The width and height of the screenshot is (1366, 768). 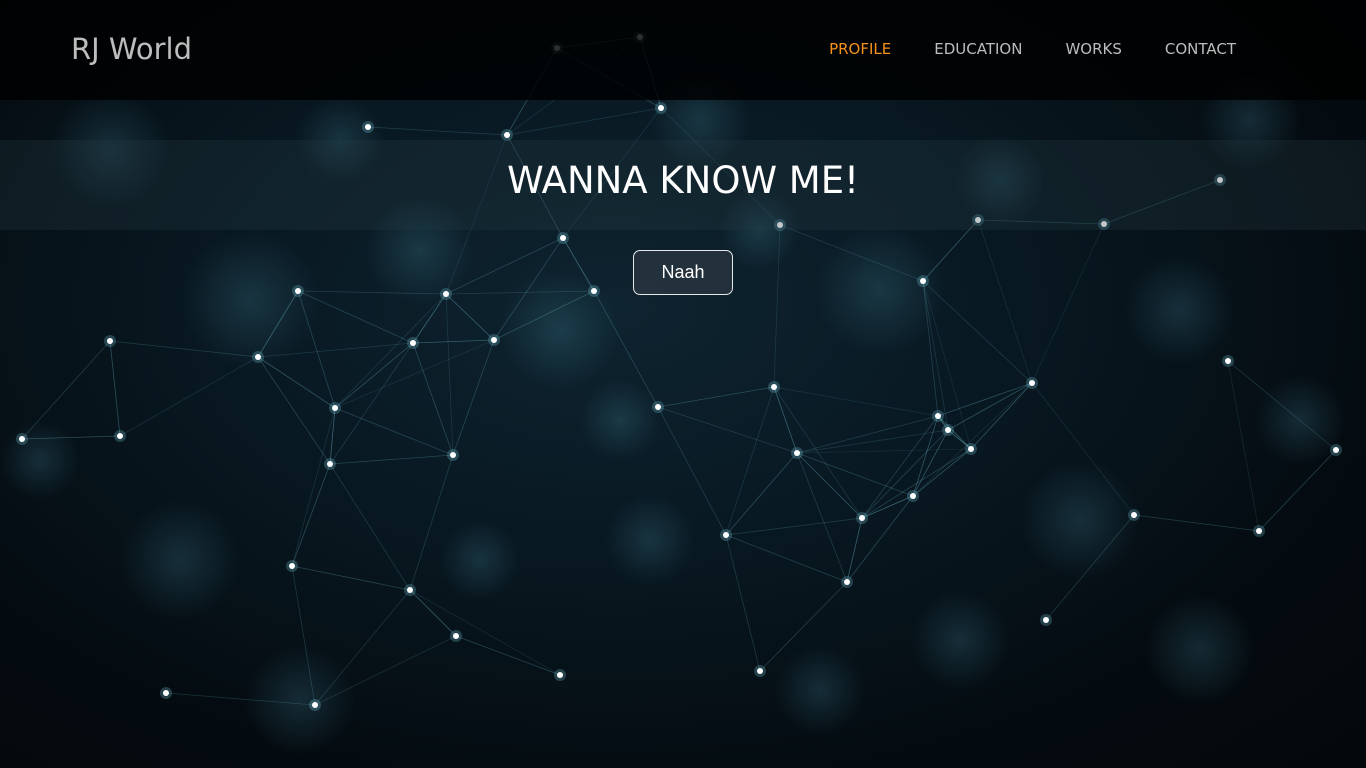 I want to click on nav-item-education: EDUCATION, so click(x=978, y=49).